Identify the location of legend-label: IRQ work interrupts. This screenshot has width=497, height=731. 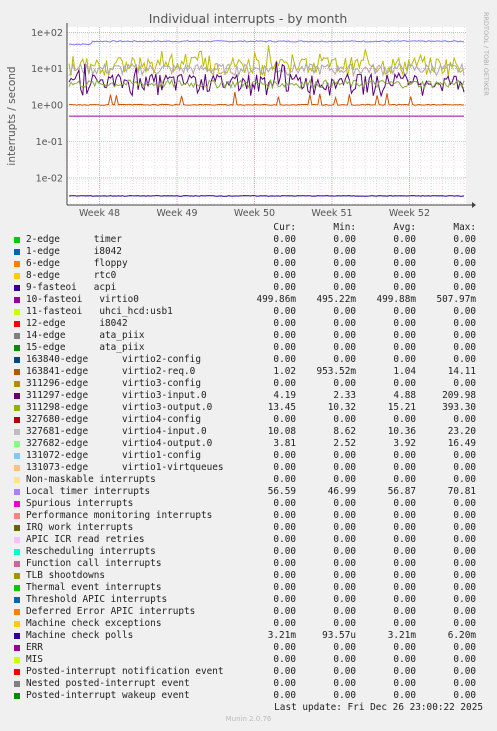
(80, 527).